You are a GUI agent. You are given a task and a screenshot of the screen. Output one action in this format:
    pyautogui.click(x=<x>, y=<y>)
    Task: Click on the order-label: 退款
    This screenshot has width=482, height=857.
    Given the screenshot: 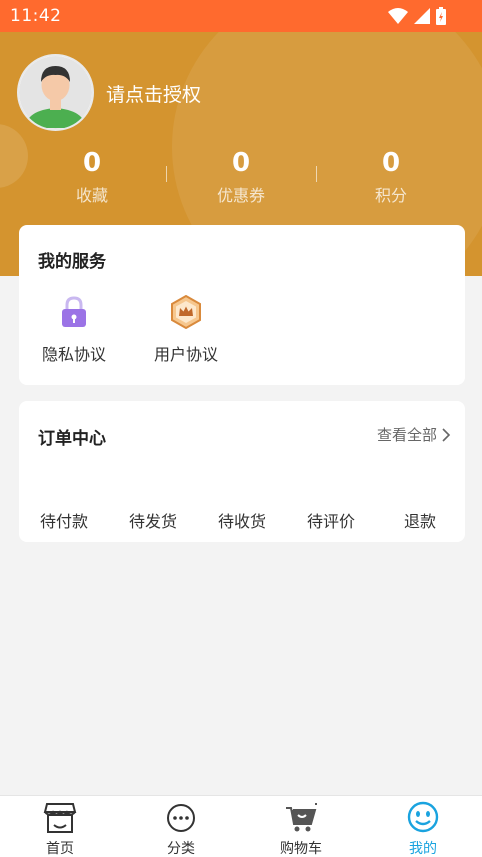 What is the action you would take?
    pyautogui.click(x=419, y=521)
    